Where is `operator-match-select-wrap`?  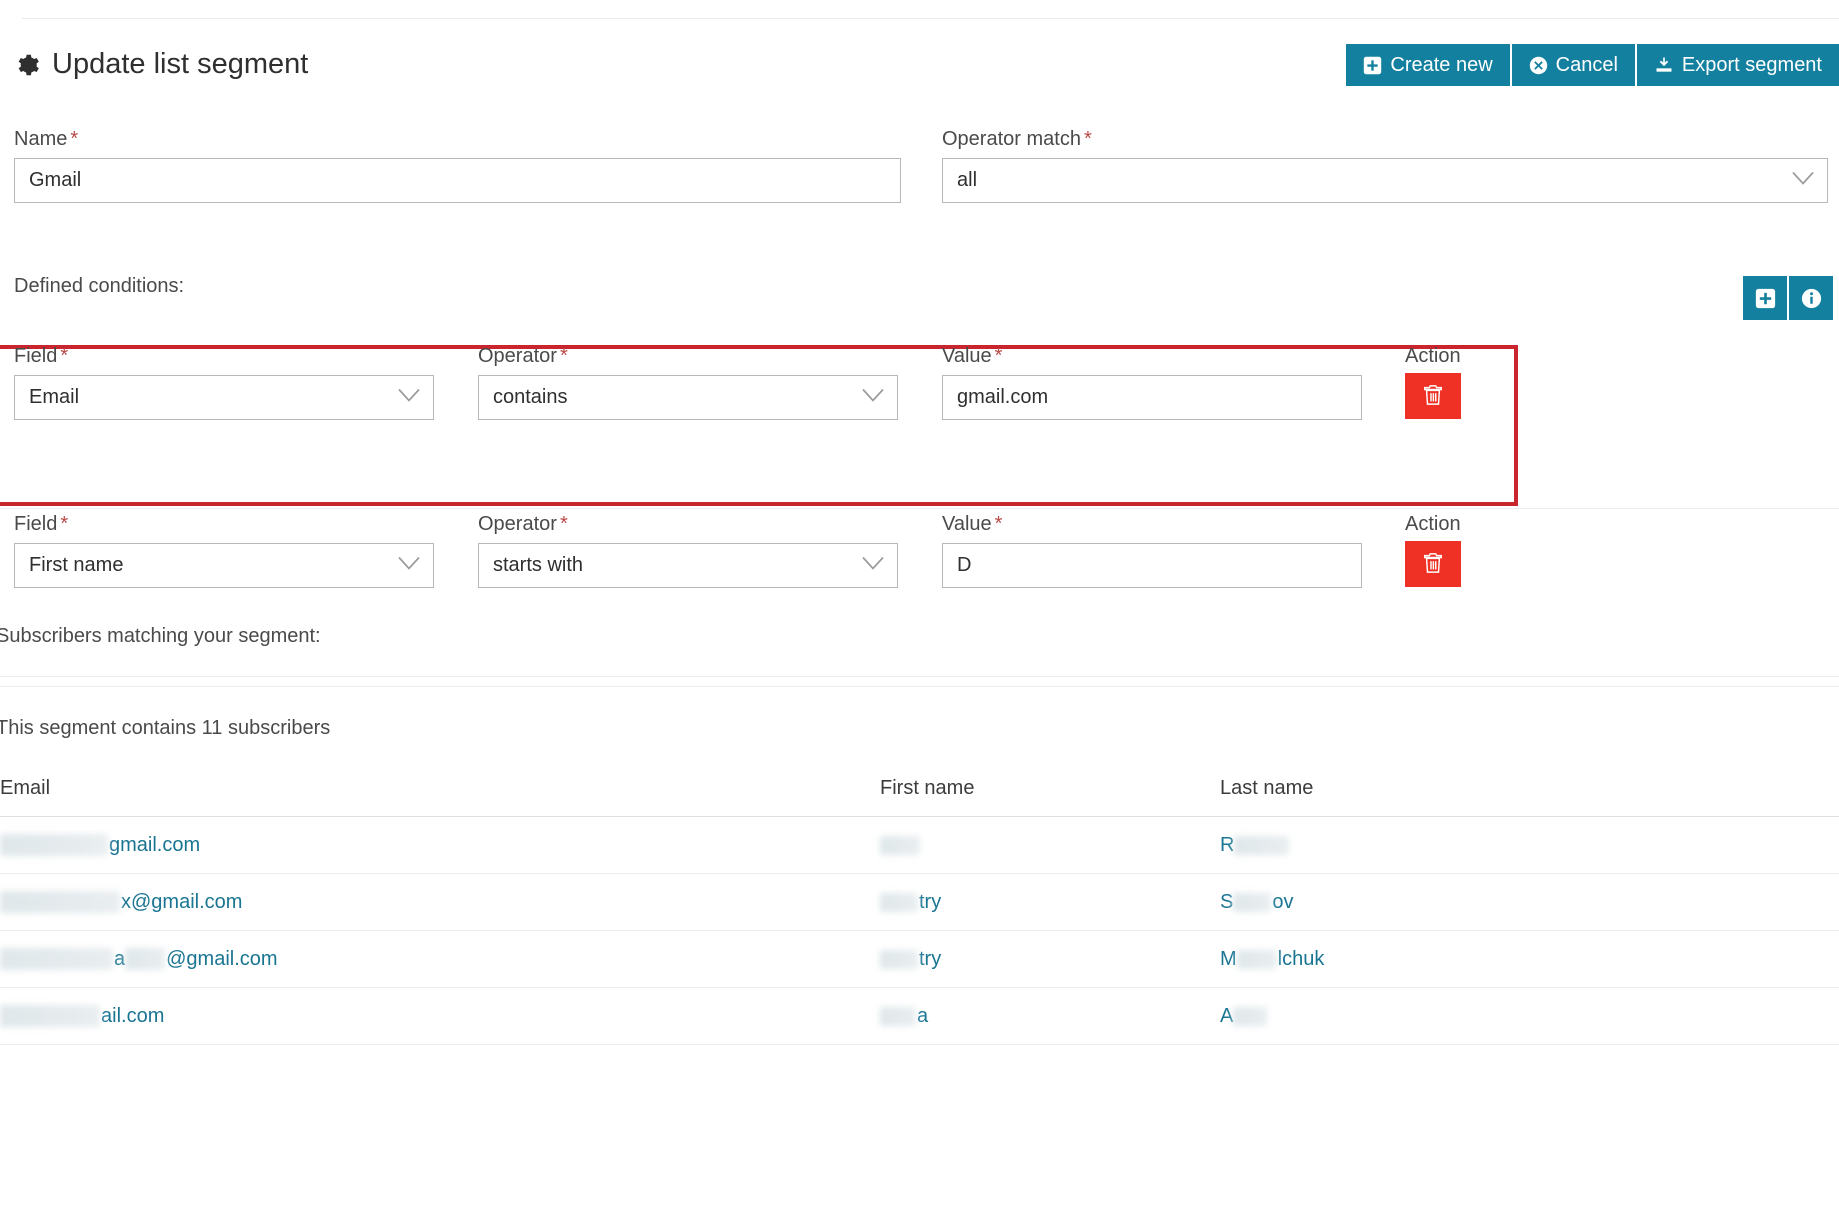 operator-match-select-wrap is located at coordinates (1385, 180).